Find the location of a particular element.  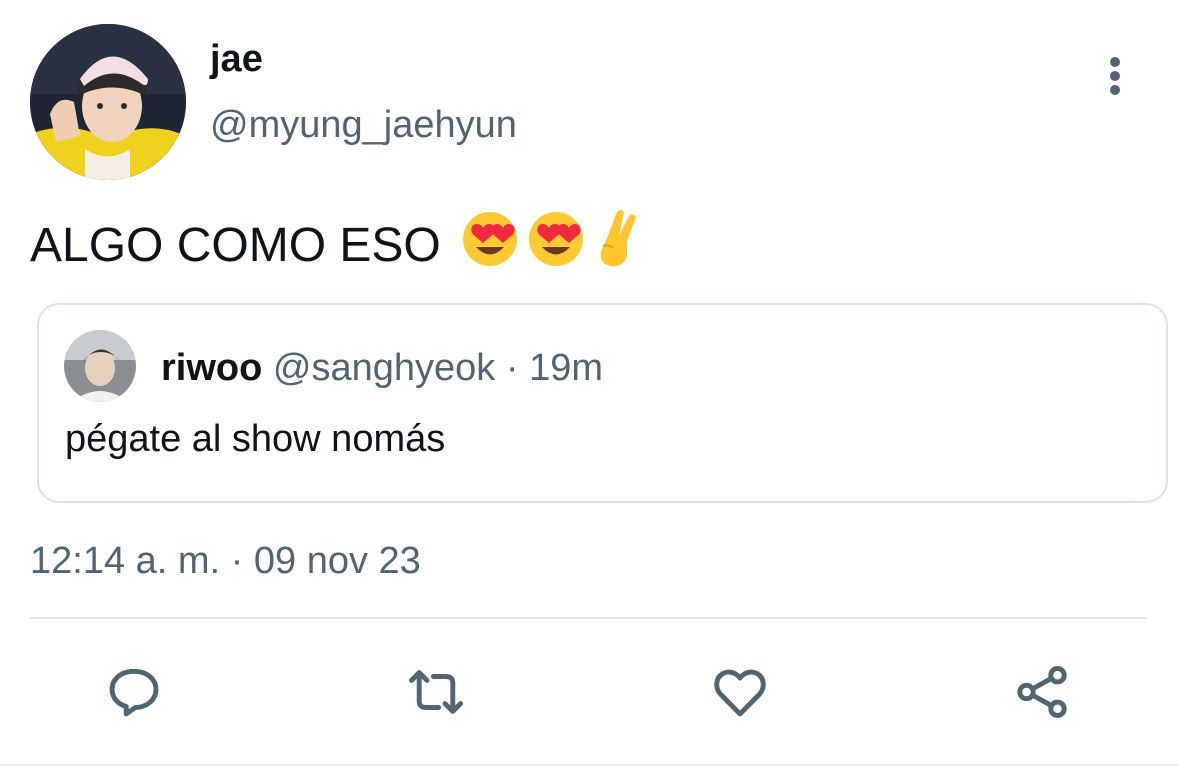

quoted-text: pégate al show nomás is located at coordinates (255, 439).